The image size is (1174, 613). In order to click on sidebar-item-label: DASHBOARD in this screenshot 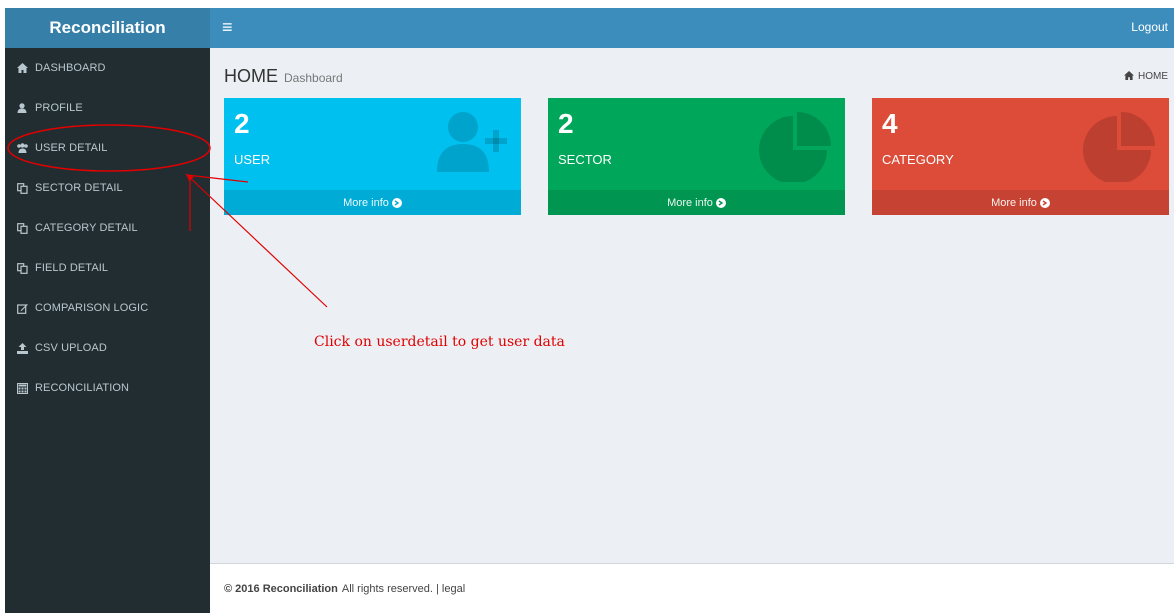, I will do `click(70, 68)`.